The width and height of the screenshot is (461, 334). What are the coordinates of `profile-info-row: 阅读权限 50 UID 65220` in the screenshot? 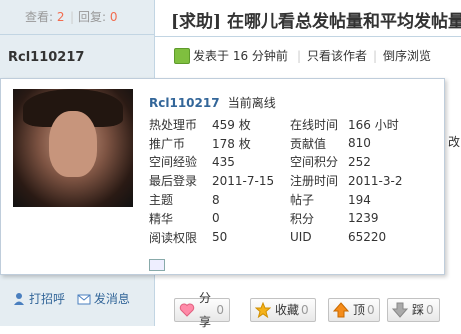 It's located at (275, 237).